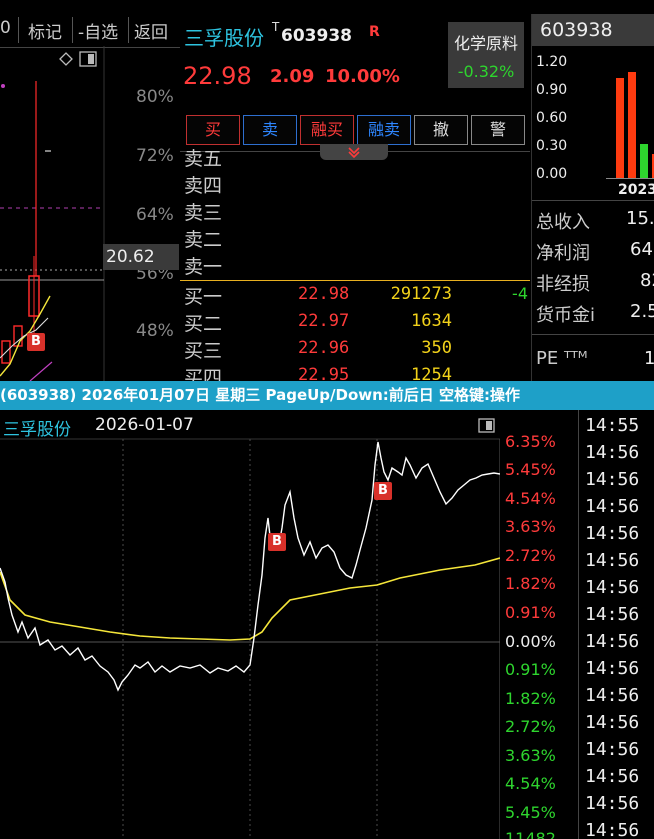 The height and width of the screenshot is (839, 654). Describe the element at coordinates (576, 30) in the screenshot. I see `finance-code: 603938` at that location.